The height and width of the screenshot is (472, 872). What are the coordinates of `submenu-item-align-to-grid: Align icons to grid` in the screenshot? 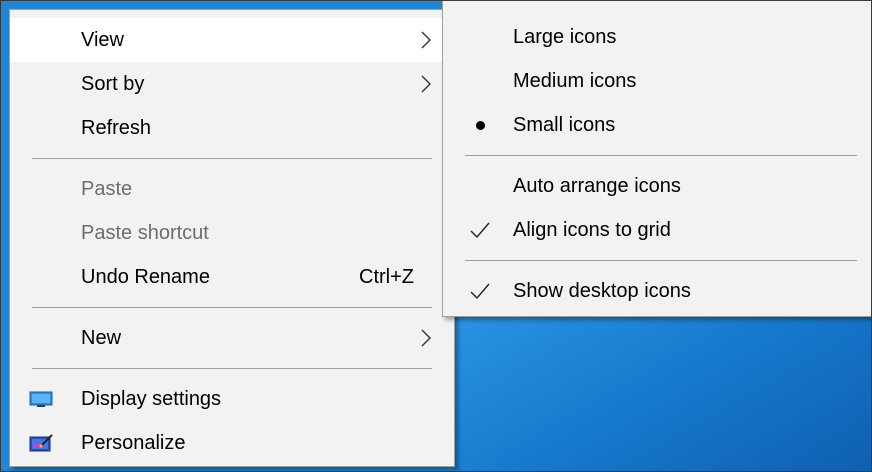 It's located at (657, 230).